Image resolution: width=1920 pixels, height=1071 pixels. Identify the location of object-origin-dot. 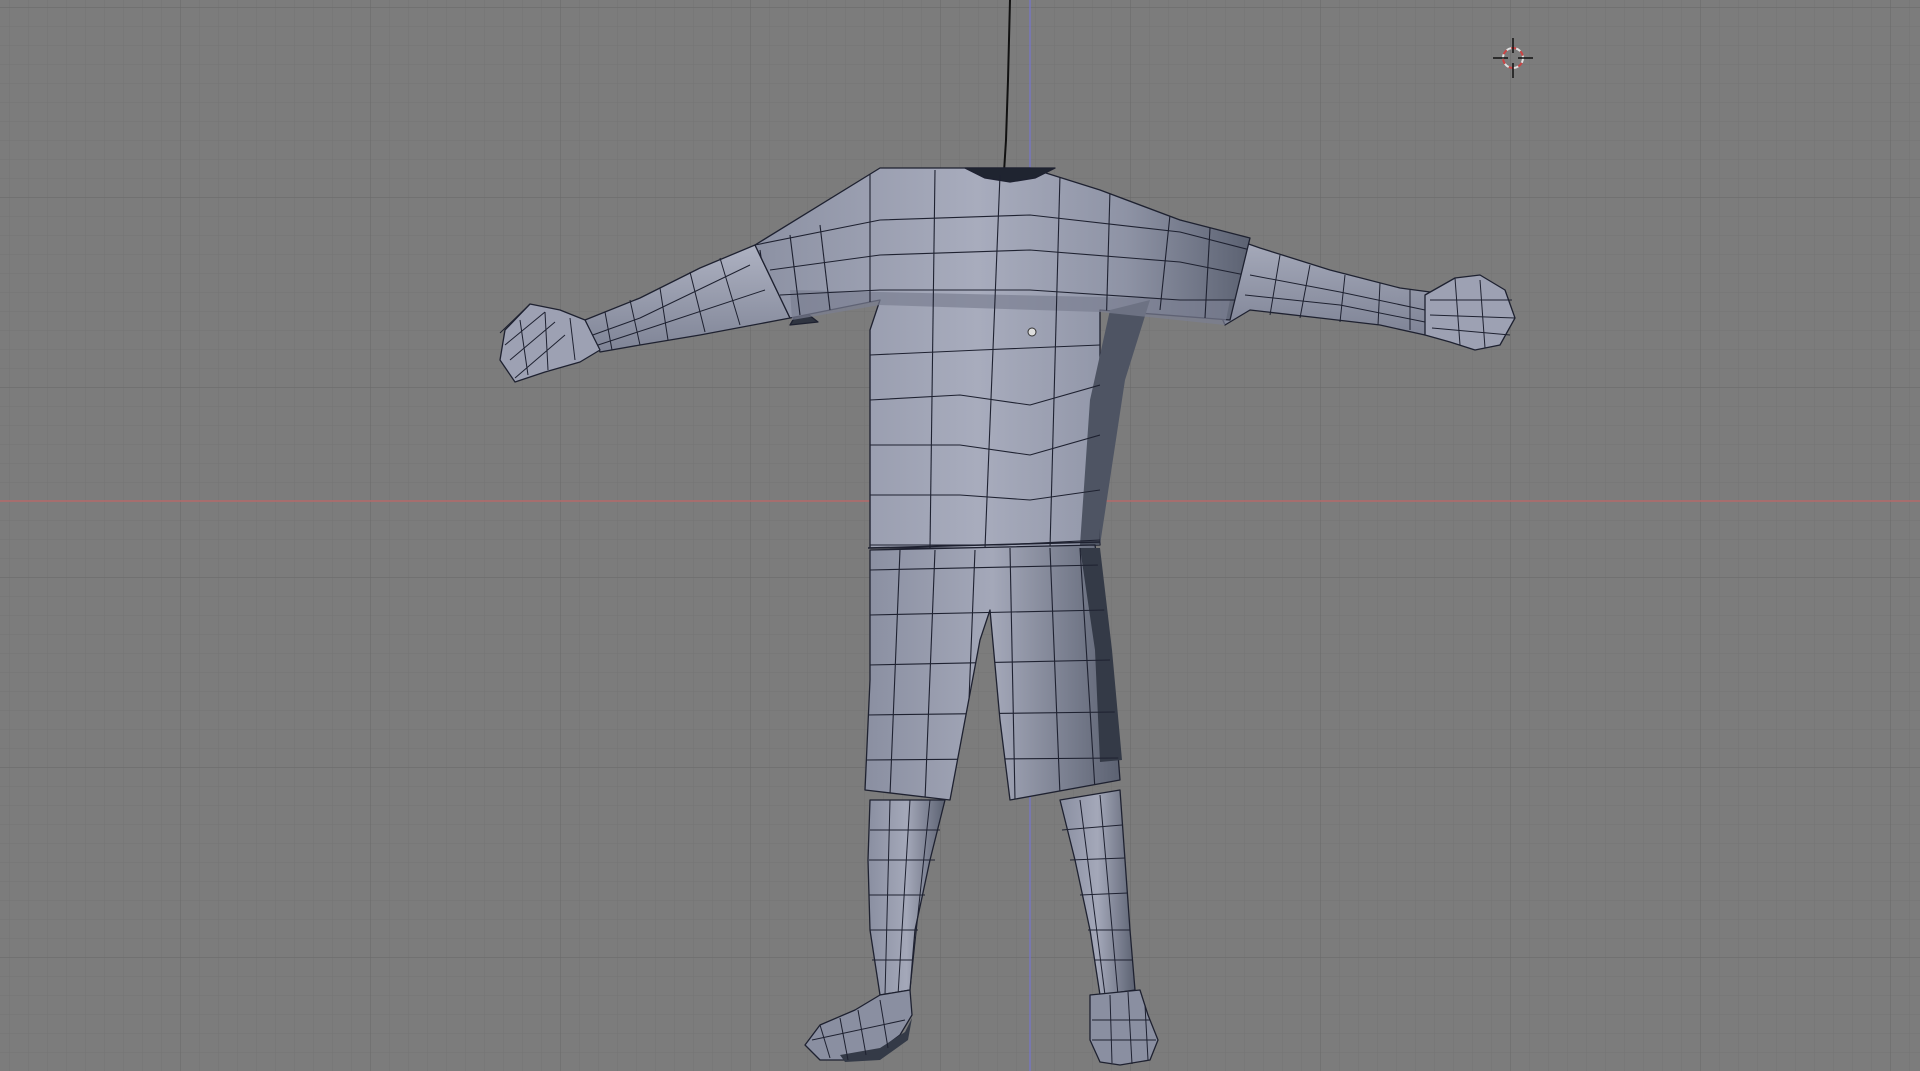
(1032, 332).